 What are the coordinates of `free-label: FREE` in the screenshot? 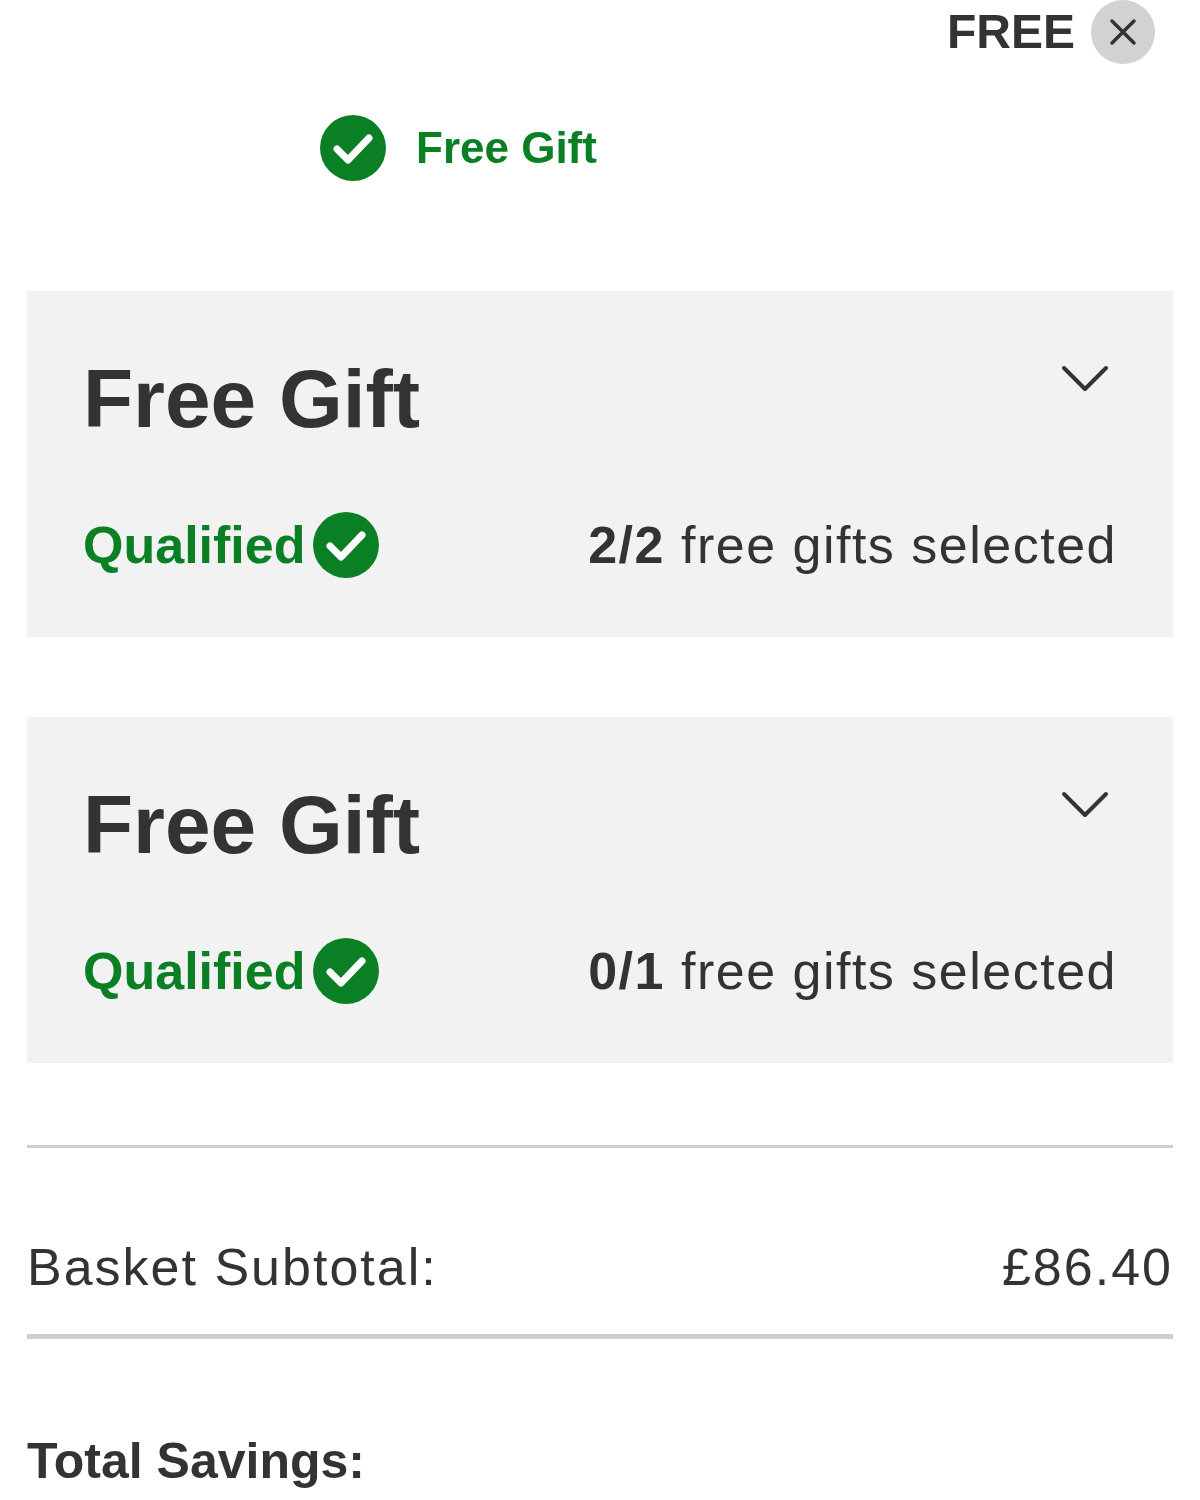 It's located at (1011, 32).